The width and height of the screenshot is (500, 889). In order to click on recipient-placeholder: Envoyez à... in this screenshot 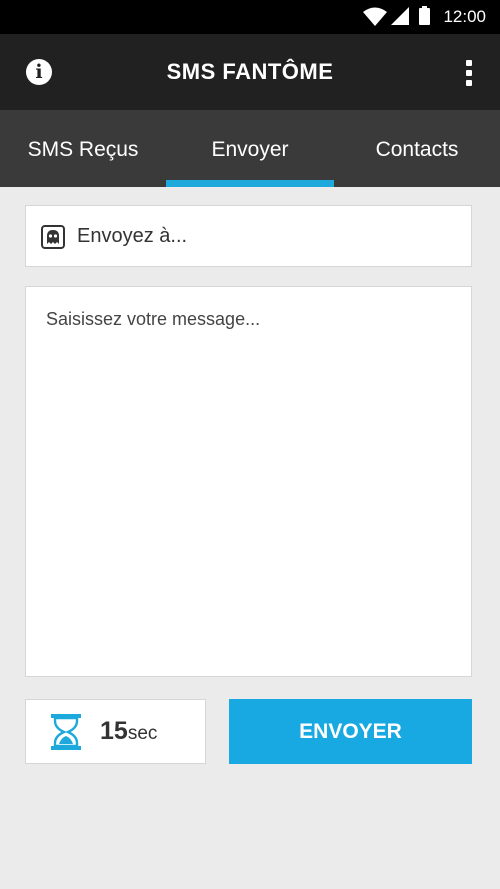, I will do `click(132, 236)`.